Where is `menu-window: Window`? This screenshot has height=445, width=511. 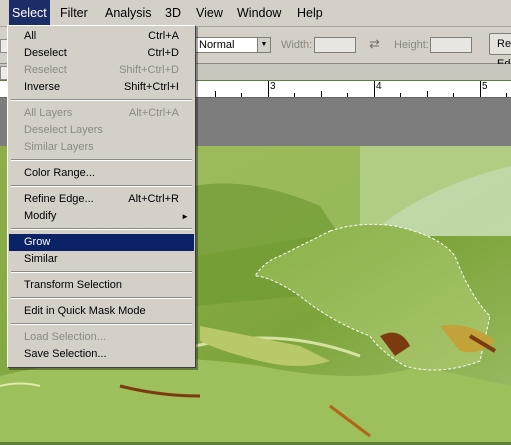
menu-window: Window is located at coordinates (259, 13).